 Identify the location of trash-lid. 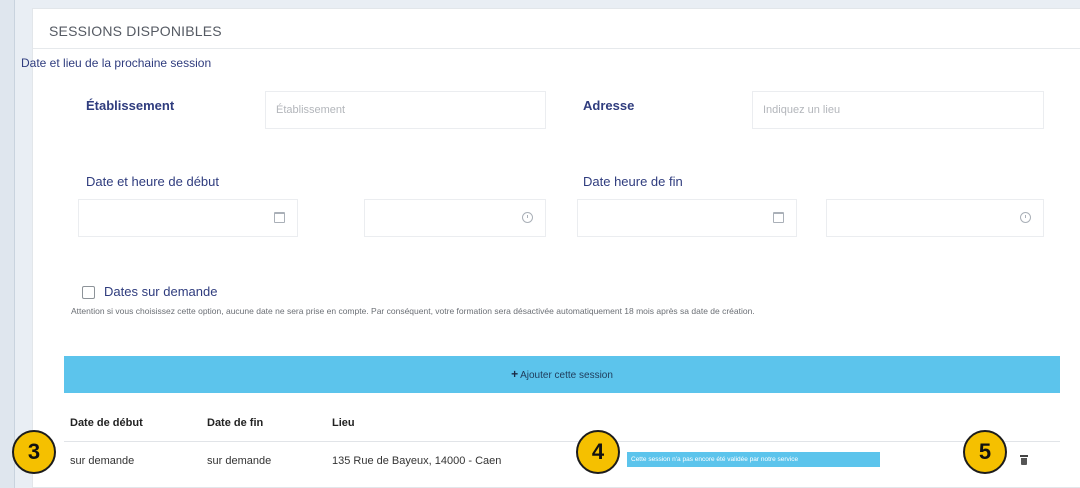
(1024, 456).